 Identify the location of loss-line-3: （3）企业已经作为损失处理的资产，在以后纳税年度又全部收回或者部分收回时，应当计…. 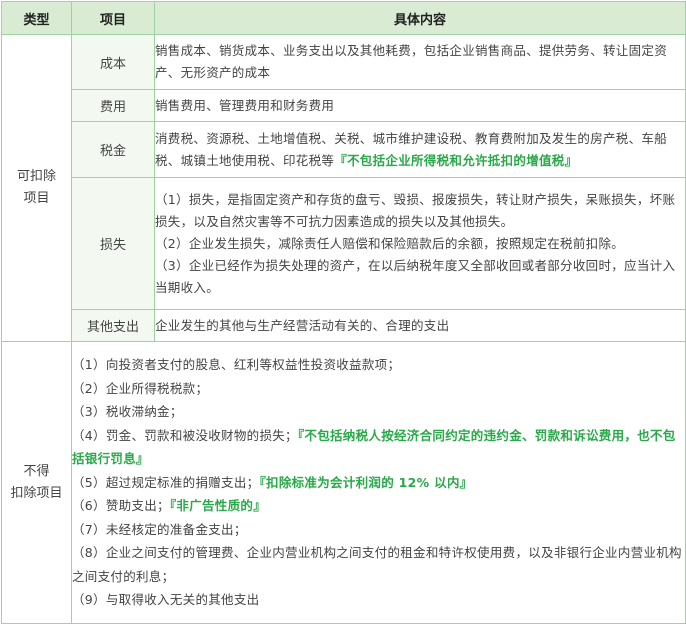
(415, 276).